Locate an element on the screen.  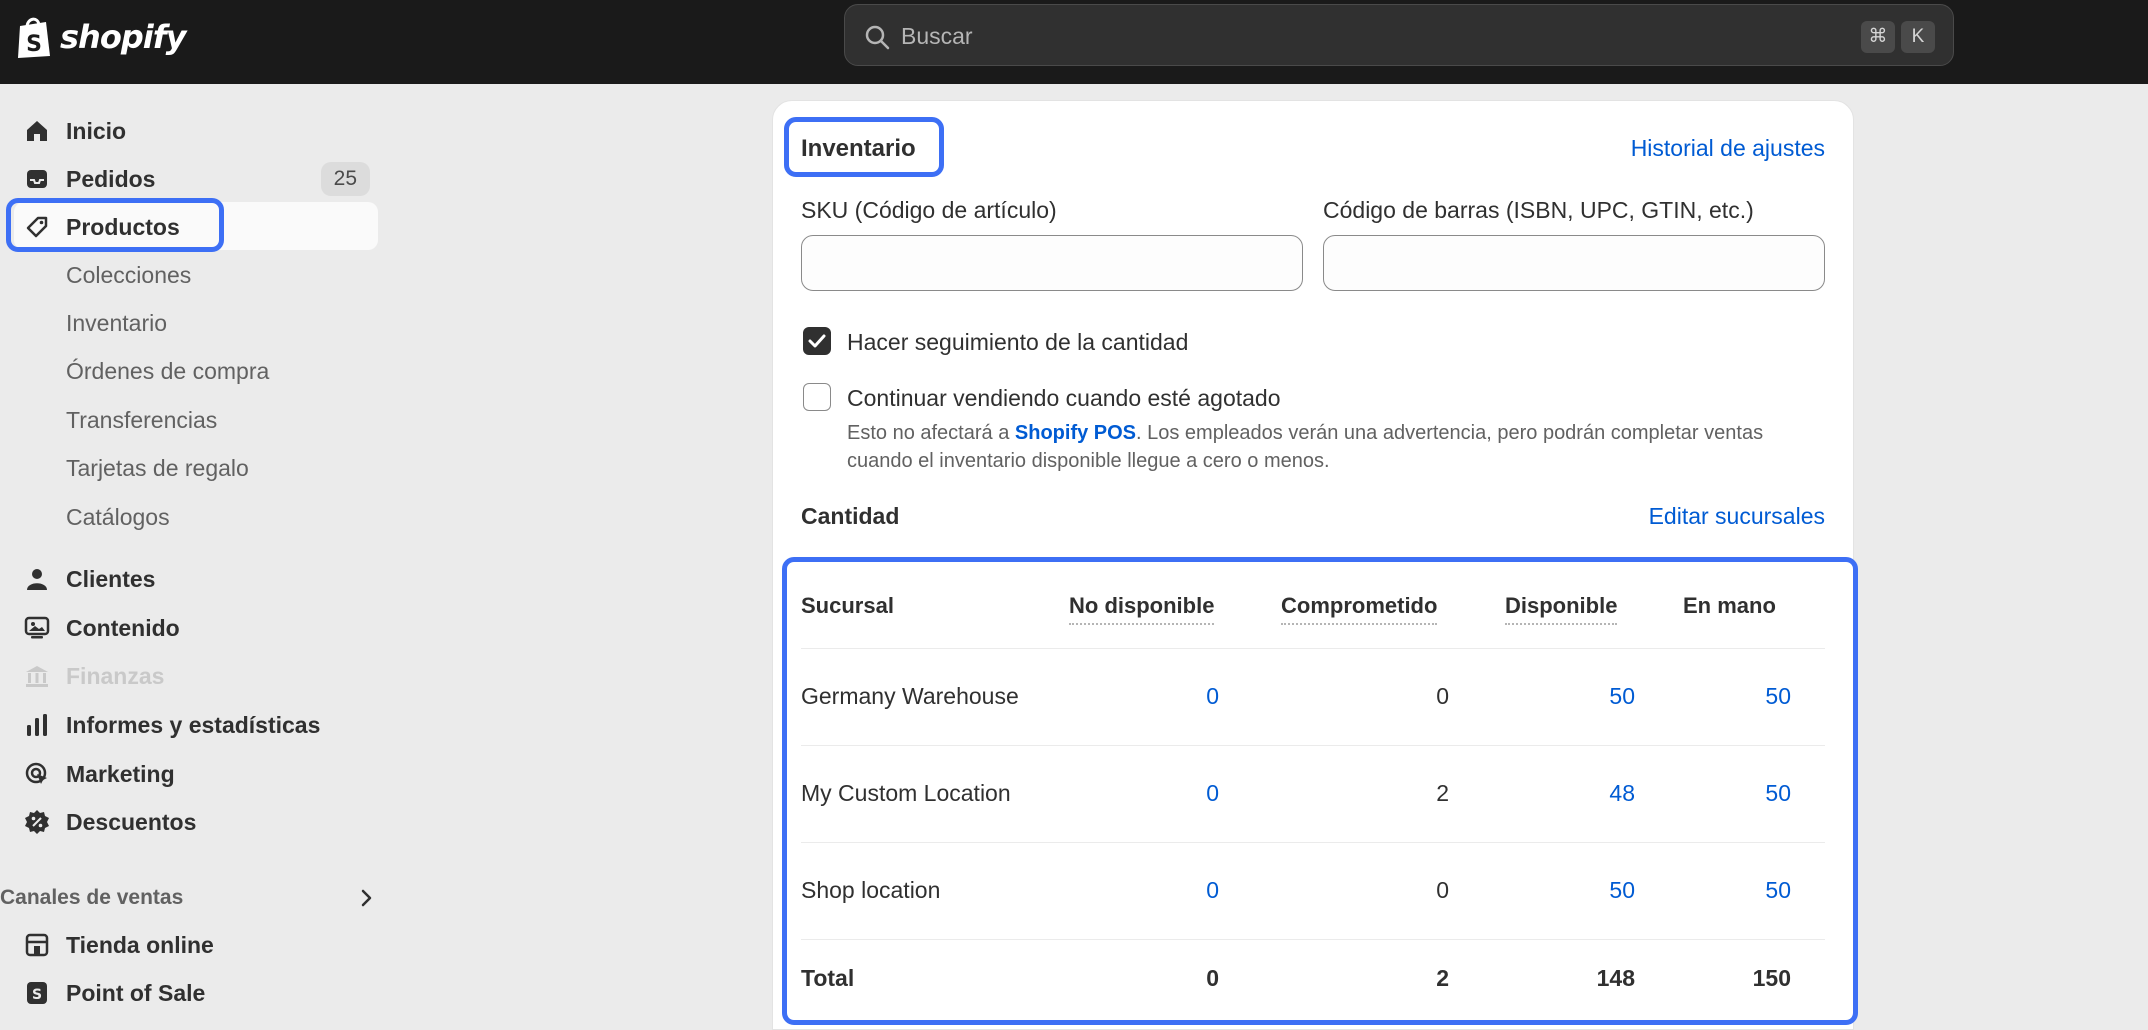
search-placeholder: Buscar is located at coordinates (937, 36).